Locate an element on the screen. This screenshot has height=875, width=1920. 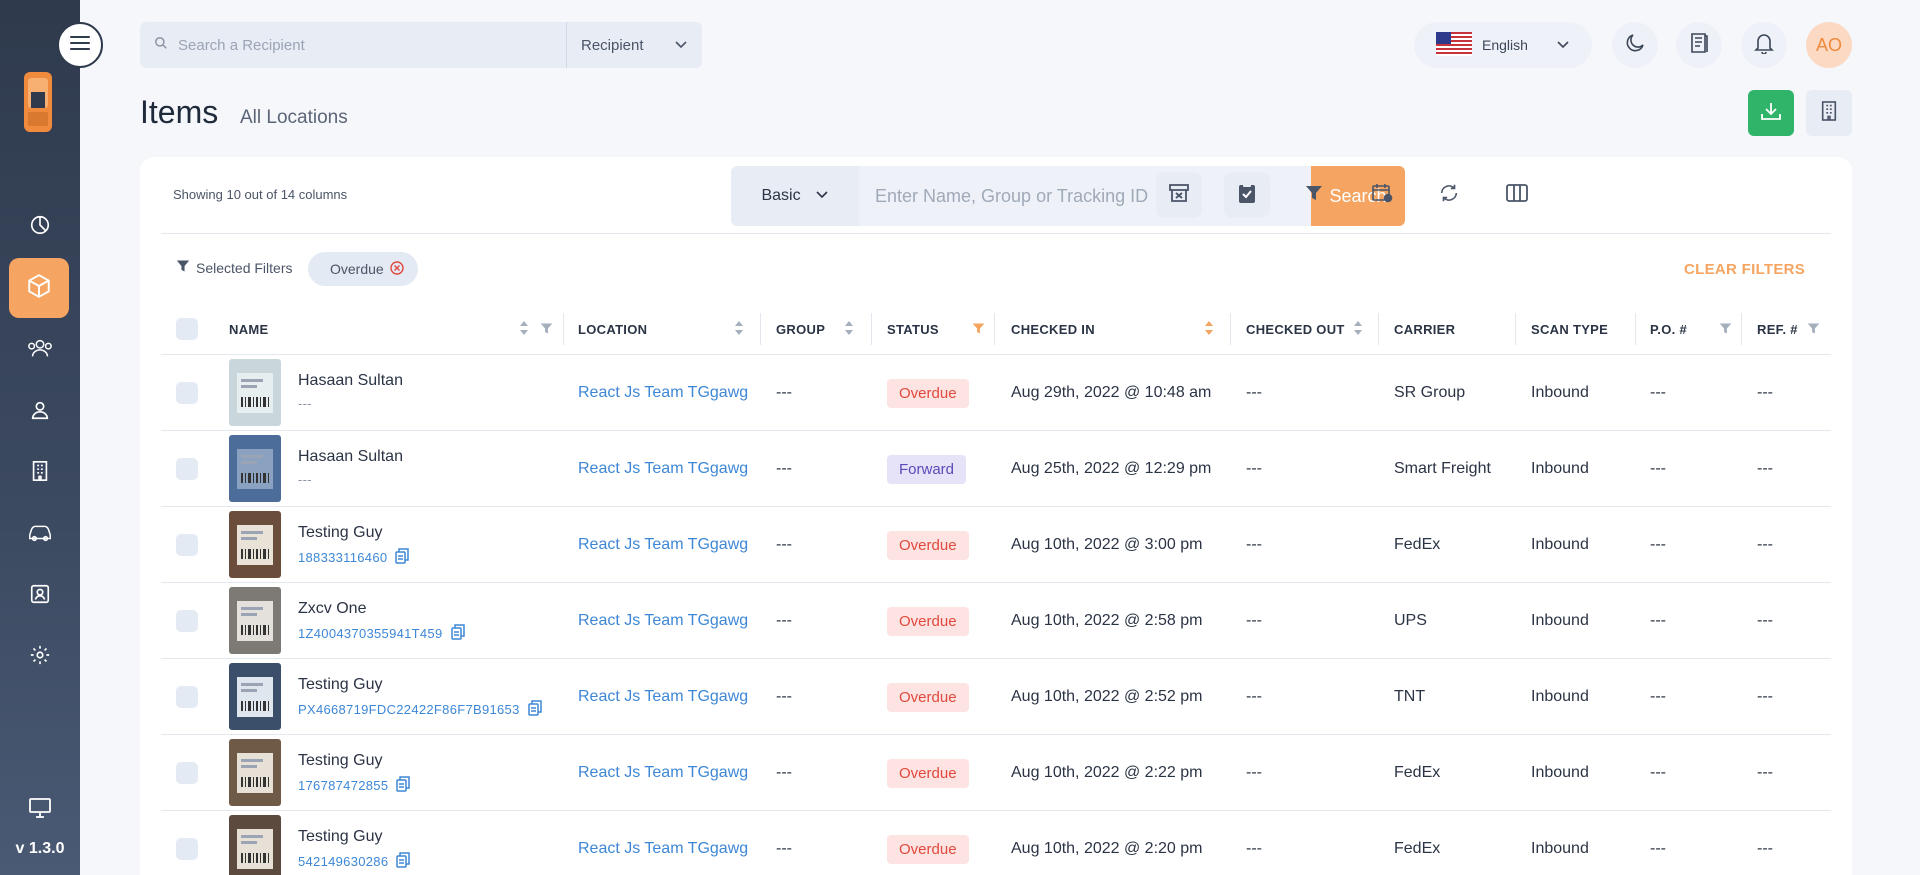
building-button is located at coordinates (1829, 113).